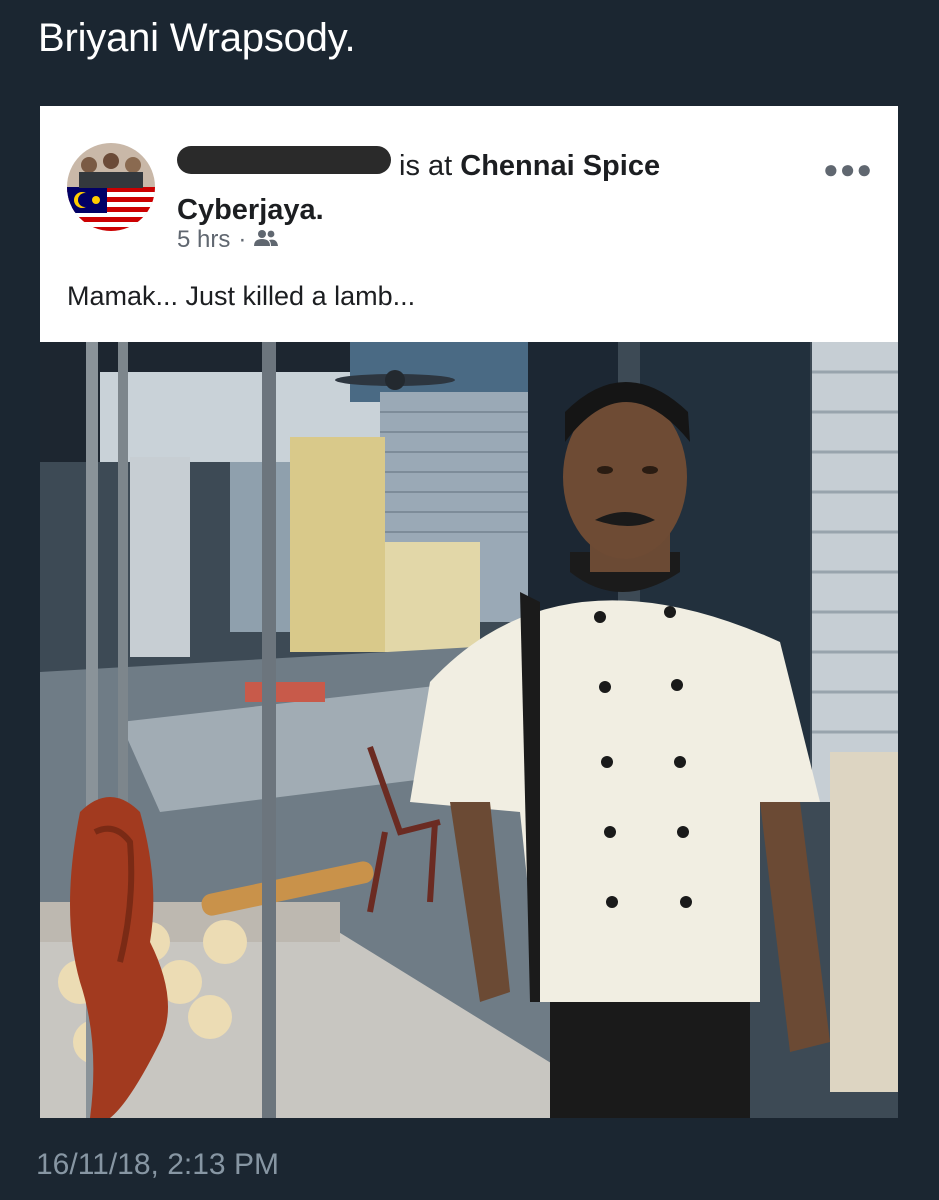 This screenshot has width=939, height=1200. I want to click on place-link: Chennai Spice, so click(560, 166).